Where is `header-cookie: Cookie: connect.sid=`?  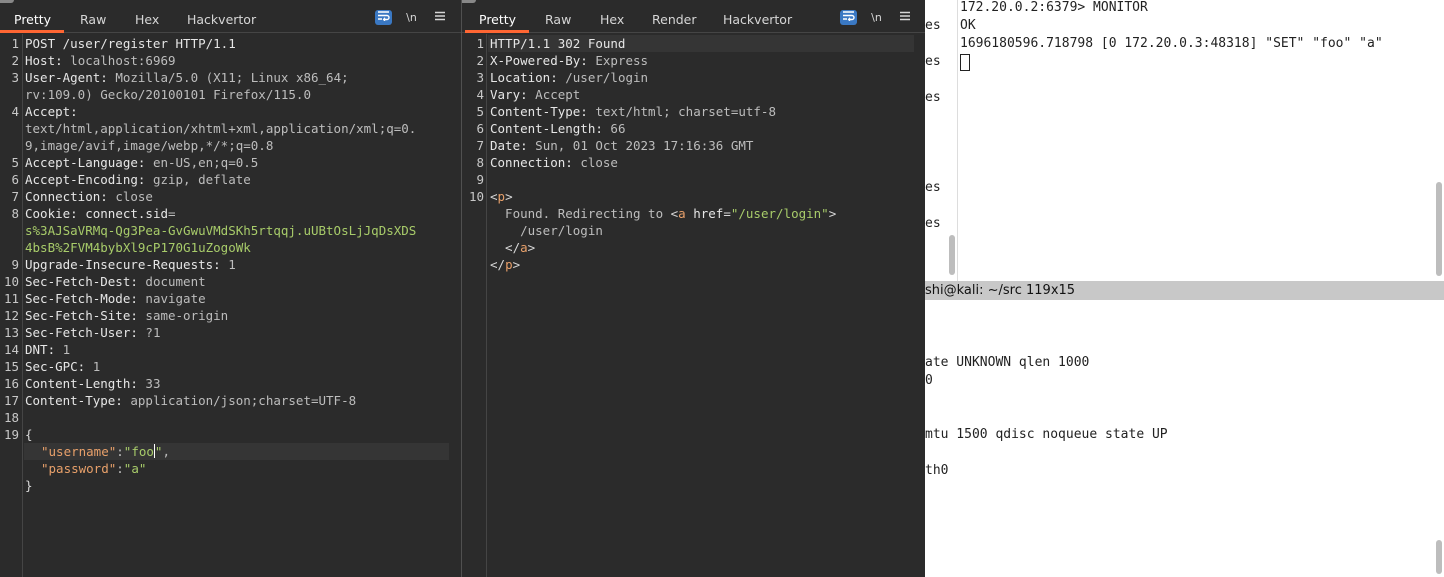 header-cookie: Cookie: connect.sid= is located at coordinates (100, 213).